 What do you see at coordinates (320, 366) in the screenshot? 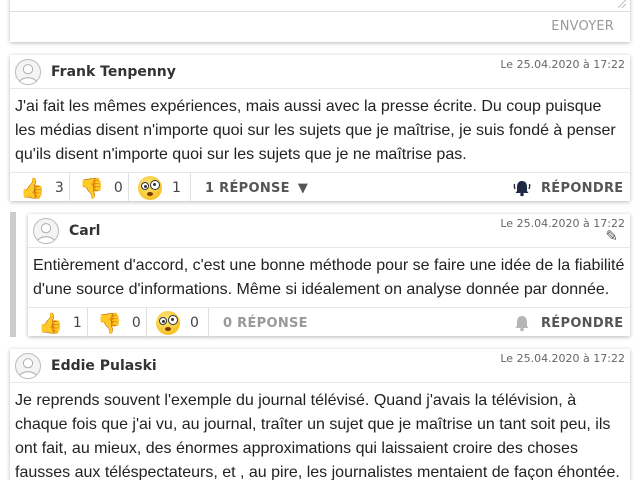
I see `comment-header: Eddie Pulaski Le 25.04.2020 à 17:22` at bounding box center [320, 366].